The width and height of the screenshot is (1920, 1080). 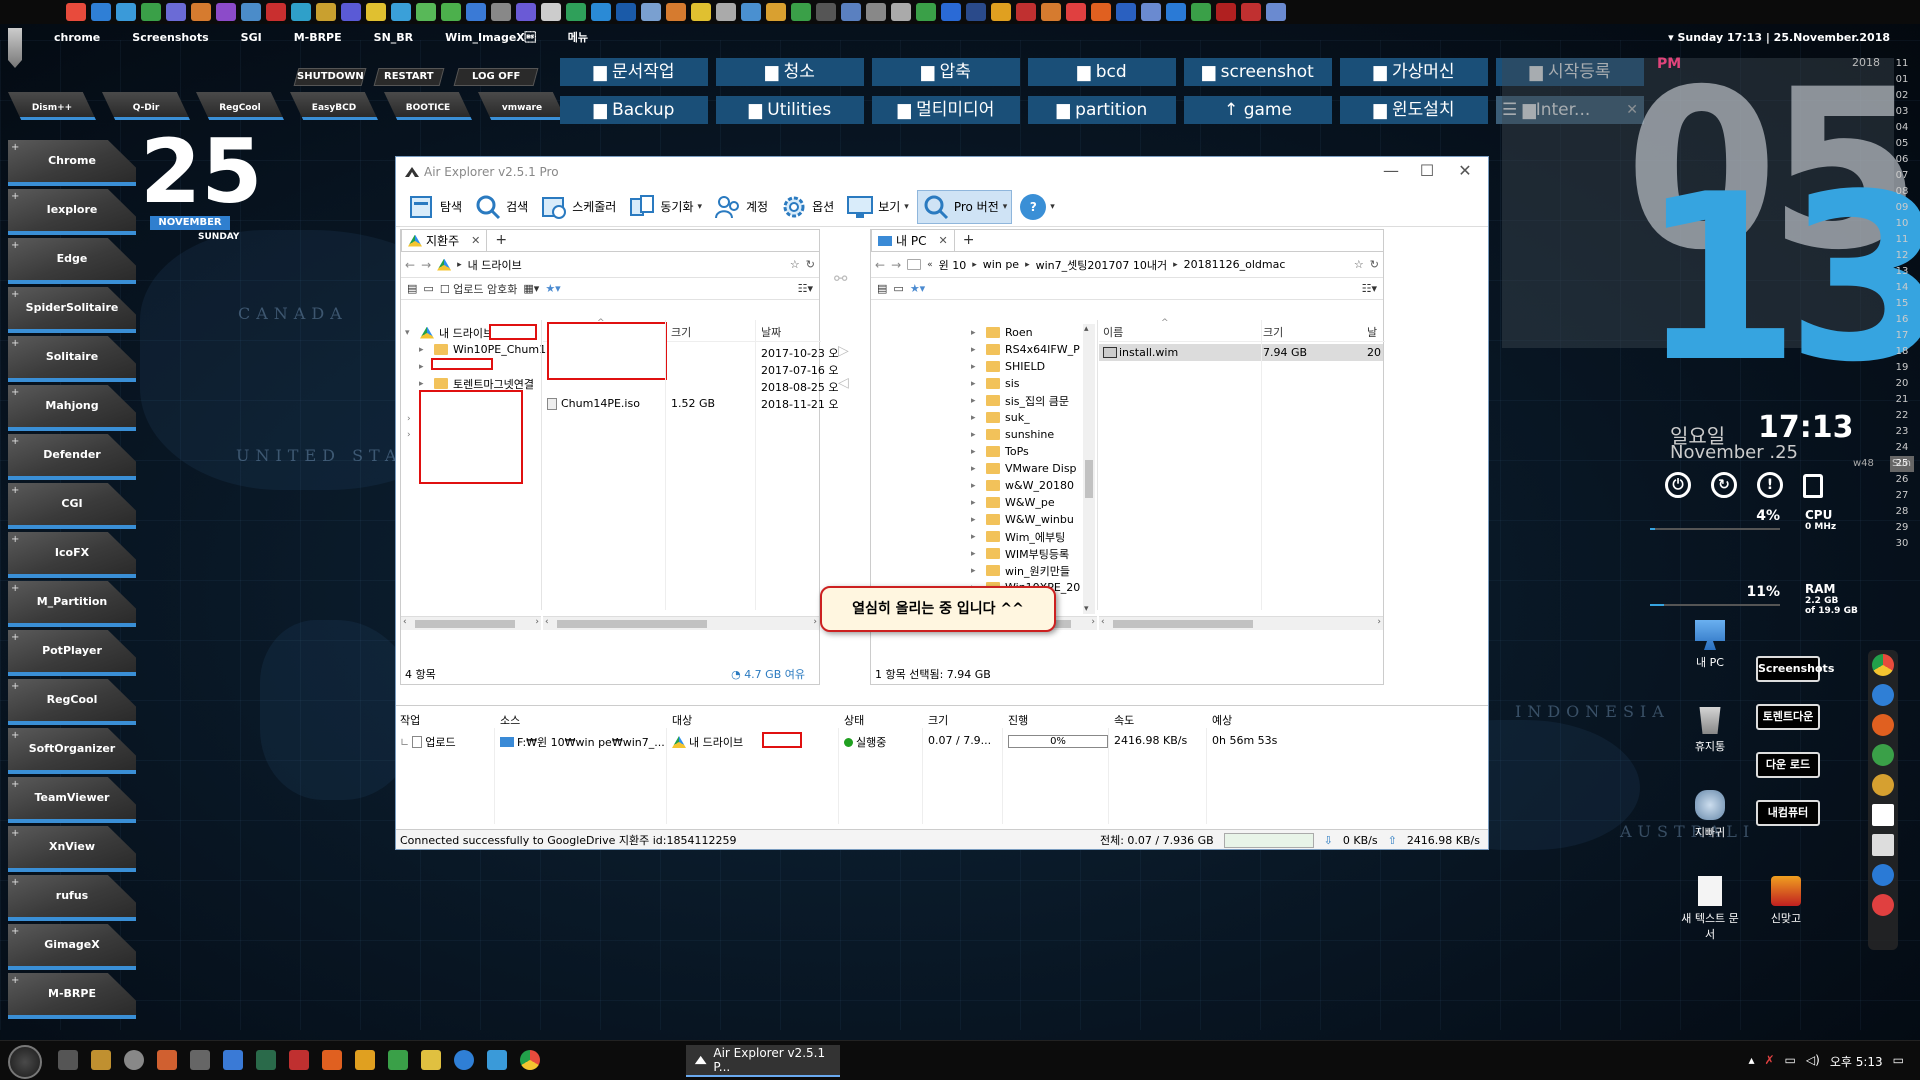 I want to click on folder-icon: ▭, so click(x=428, y=288).